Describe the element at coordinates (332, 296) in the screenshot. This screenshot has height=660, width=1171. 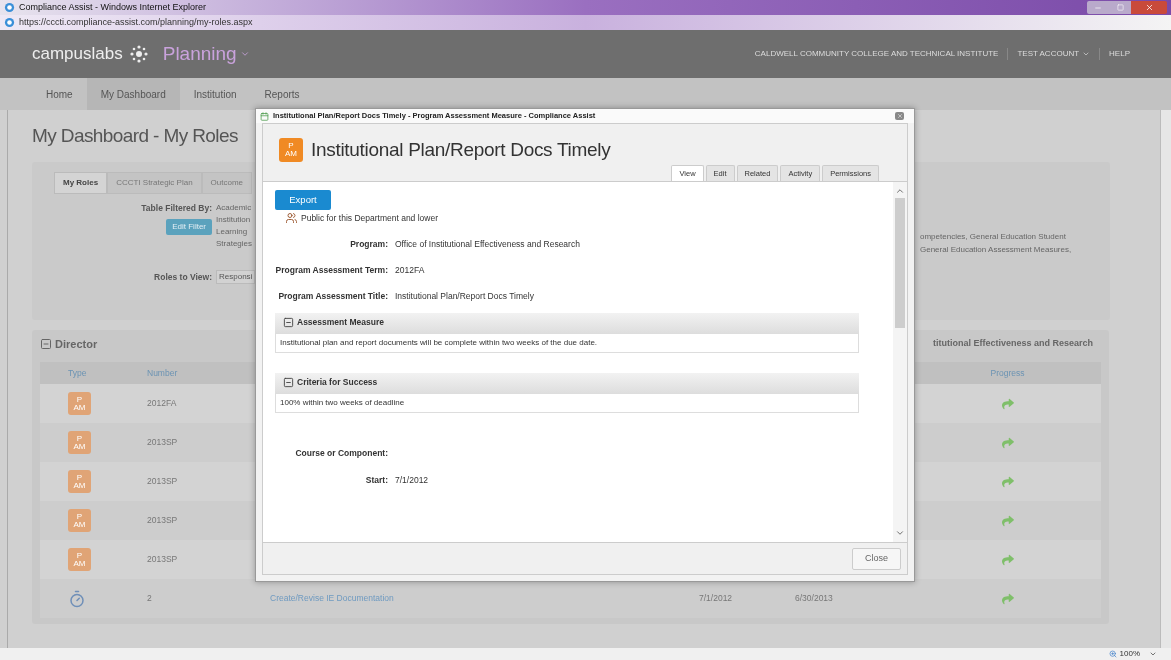
I see `field-label: Program Assessment Title:` at that location.